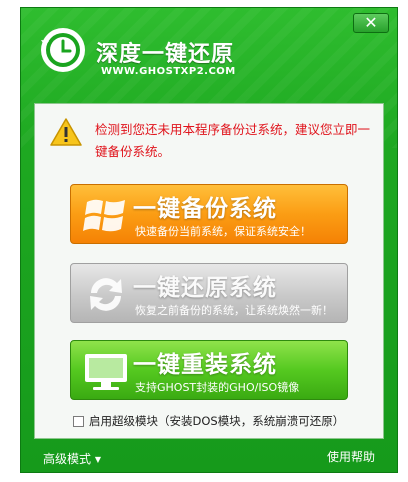  I want to click on reinstall-title: 一键重装系统, so click(205, 365).